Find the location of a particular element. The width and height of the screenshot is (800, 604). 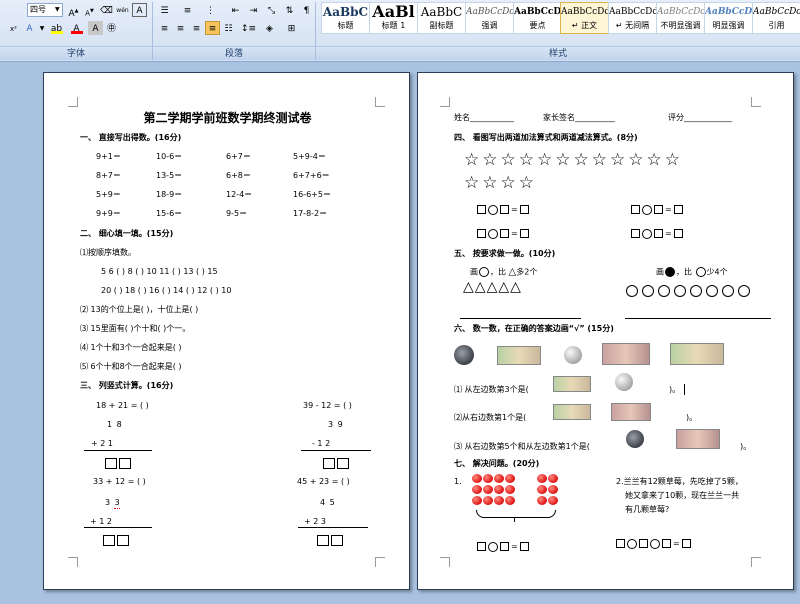

chevron-down-icon: ▼ is located at coordinates (42, 28).